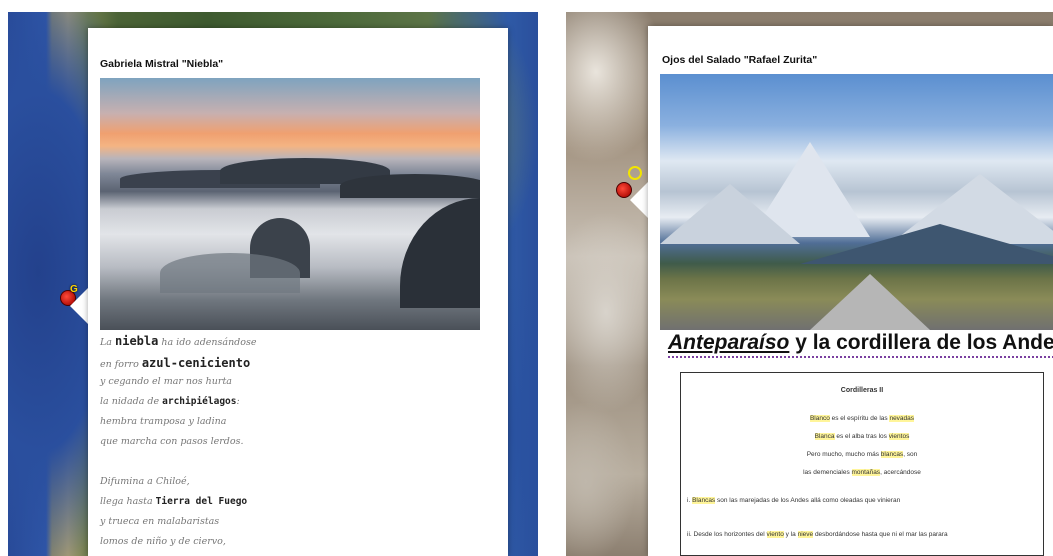  What do you see at coordinates (162, 64) in the screenshot?
I see `popup-title: Gabriela Mistral "Niebla"` at bounding box center [162, 64].